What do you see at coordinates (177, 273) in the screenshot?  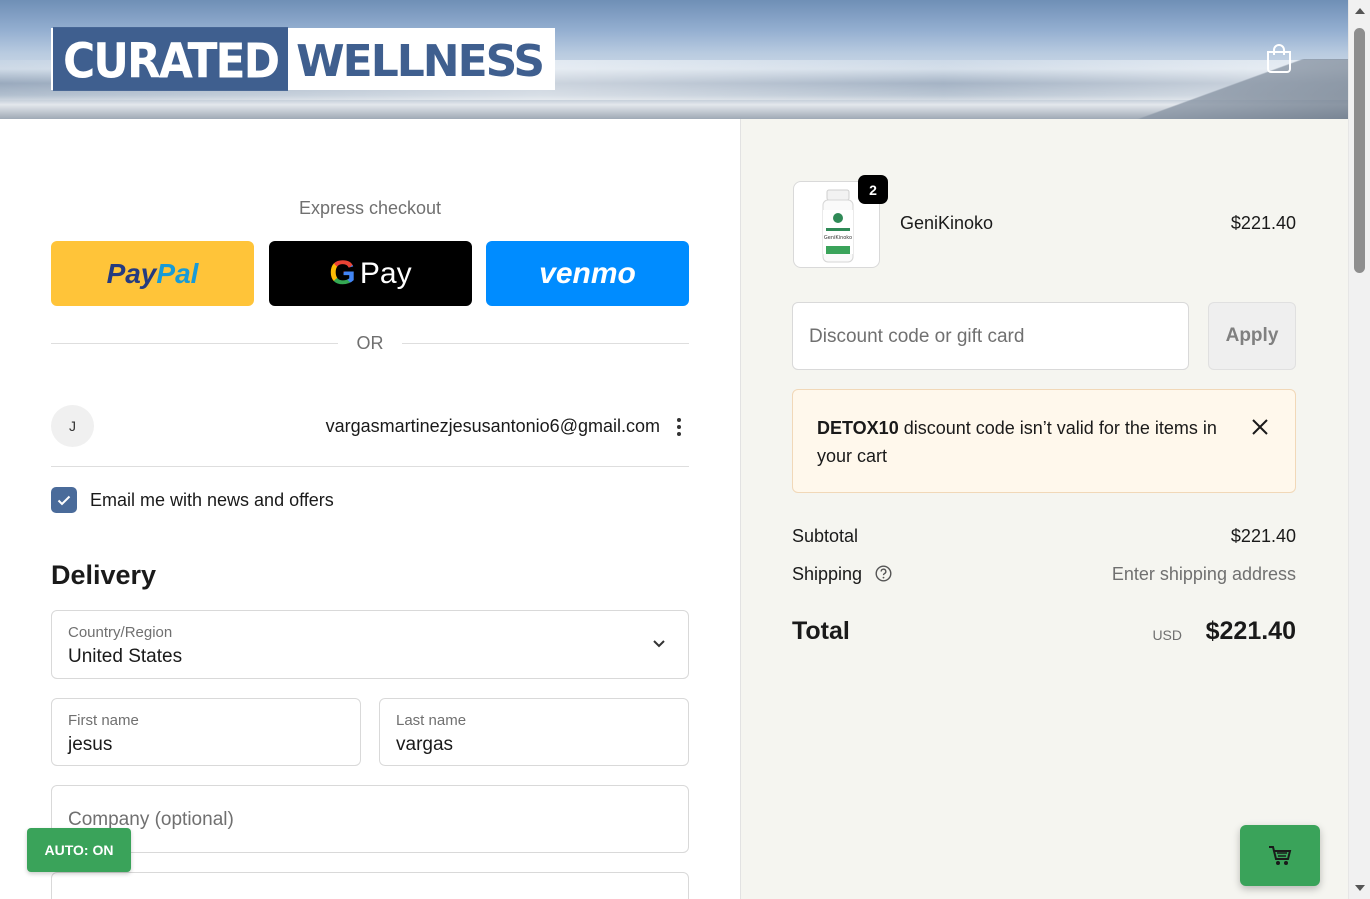 I see `paypal-logo-pal: Pal` at bounding box center [177, 273].